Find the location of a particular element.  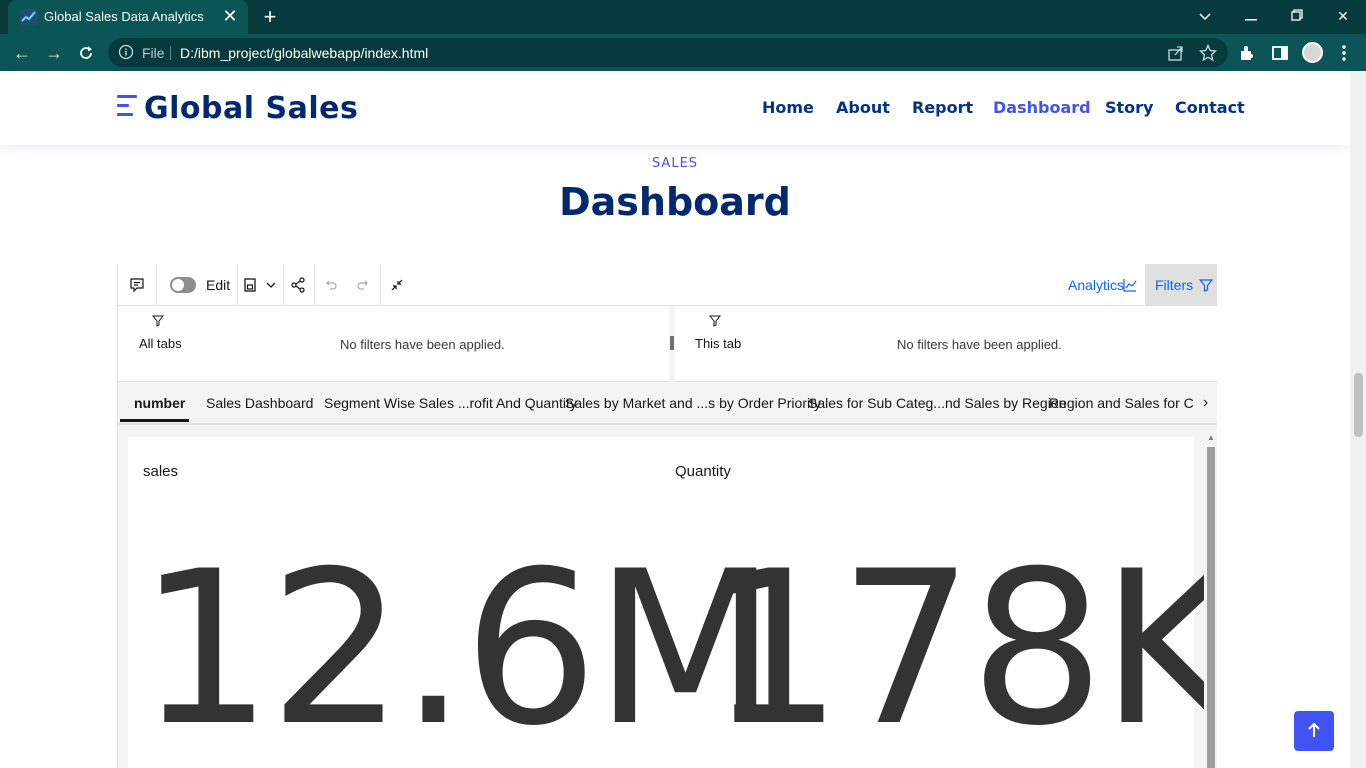

tab-sales-for-sub-category: Sales for Sub Categ...nd Sales by Region is located at coordinates (937, 403).